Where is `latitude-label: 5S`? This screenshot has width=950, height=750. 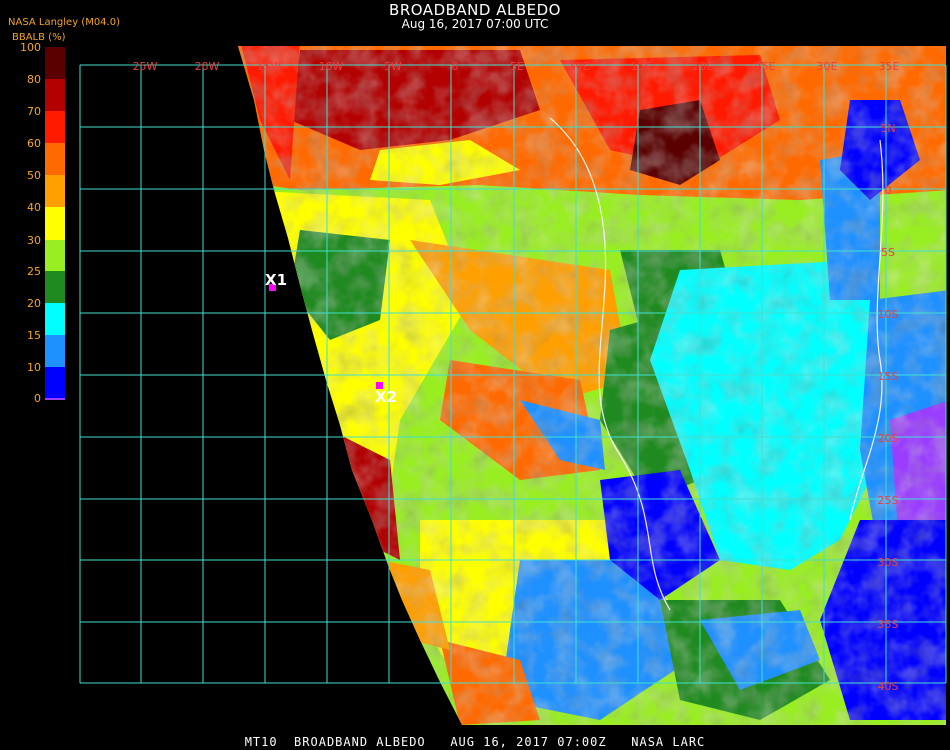 latitude-label: 5S is located at coordinates (888, 252).